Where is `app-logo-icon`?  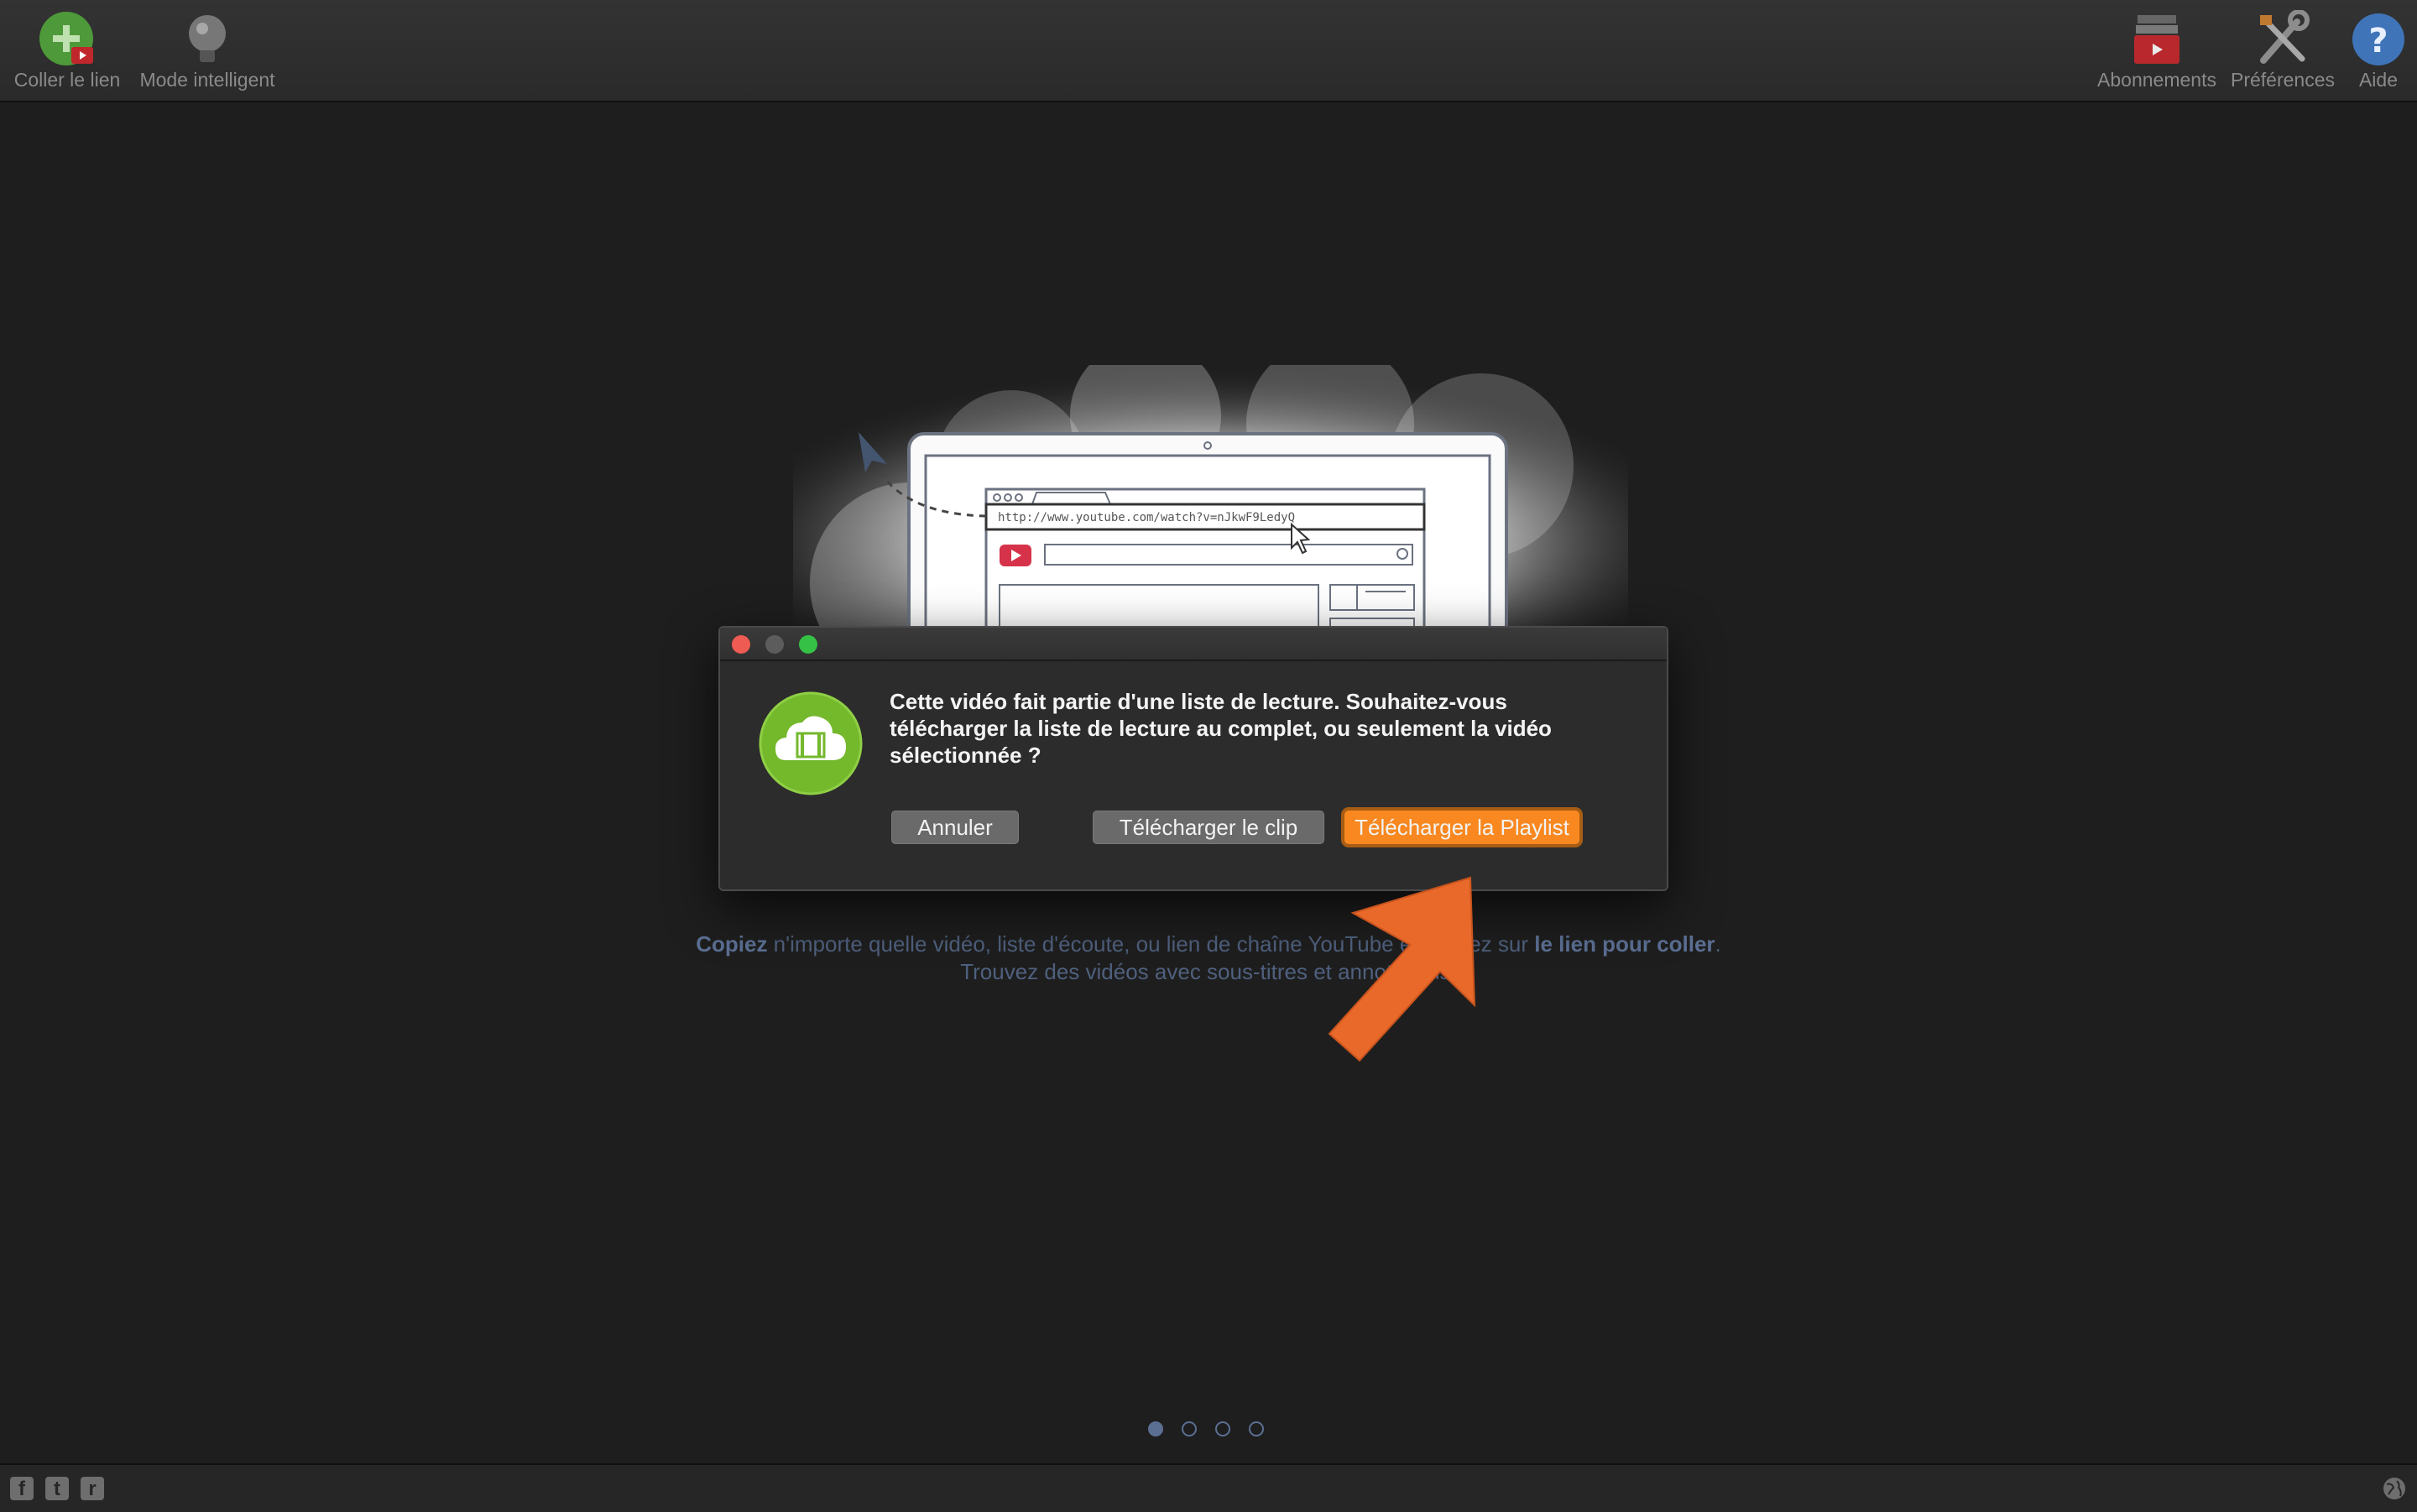 app-logo-icon is located at coordinates (811, 743).